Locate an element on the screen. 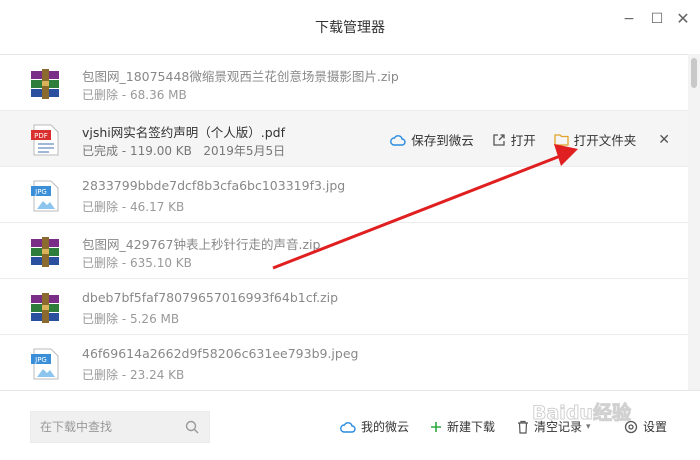  open-label: 打开 is located at coordinates (523, 140).